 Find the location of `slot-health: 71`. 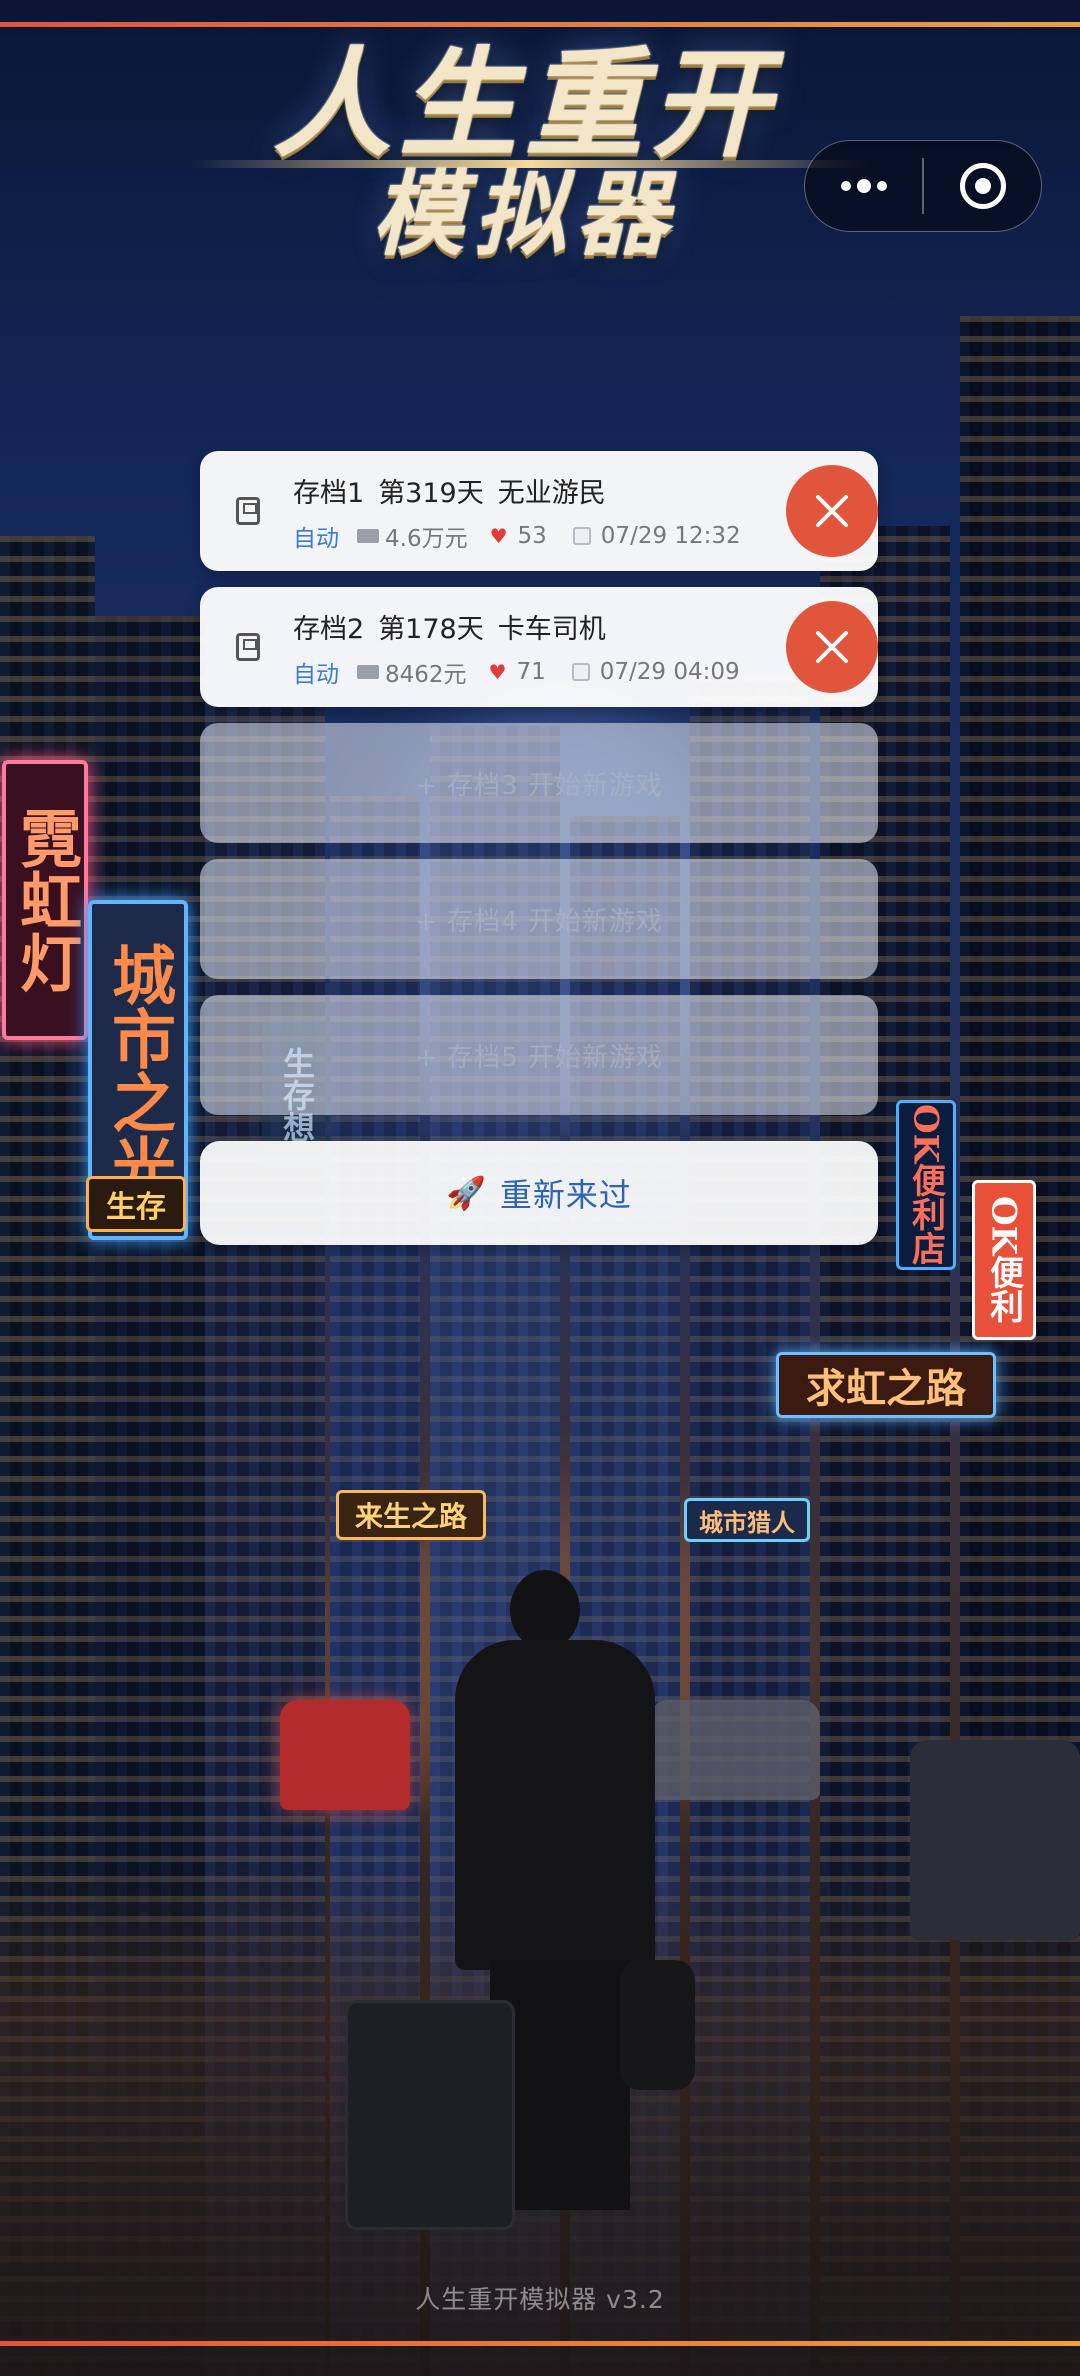

slot-health: 71 is located at coordinates (531, 672).